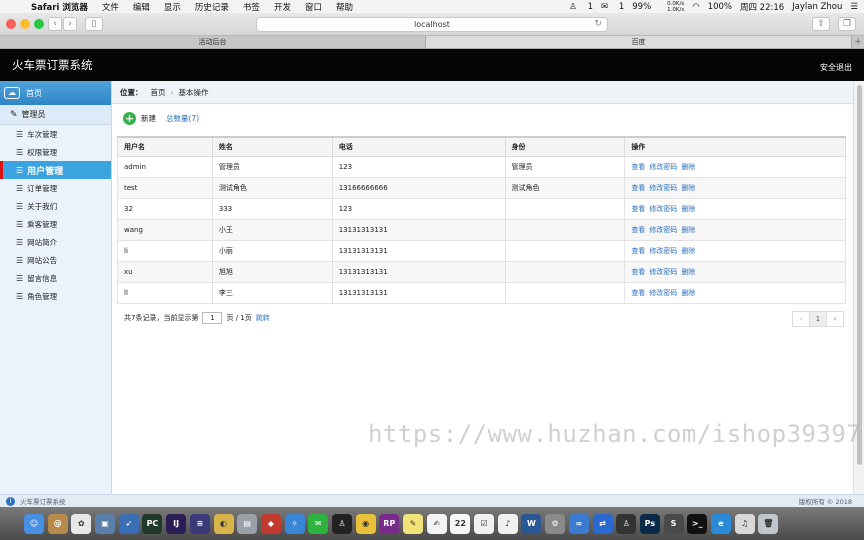  I want to click on menu-view: 显示, so click(172, 7).